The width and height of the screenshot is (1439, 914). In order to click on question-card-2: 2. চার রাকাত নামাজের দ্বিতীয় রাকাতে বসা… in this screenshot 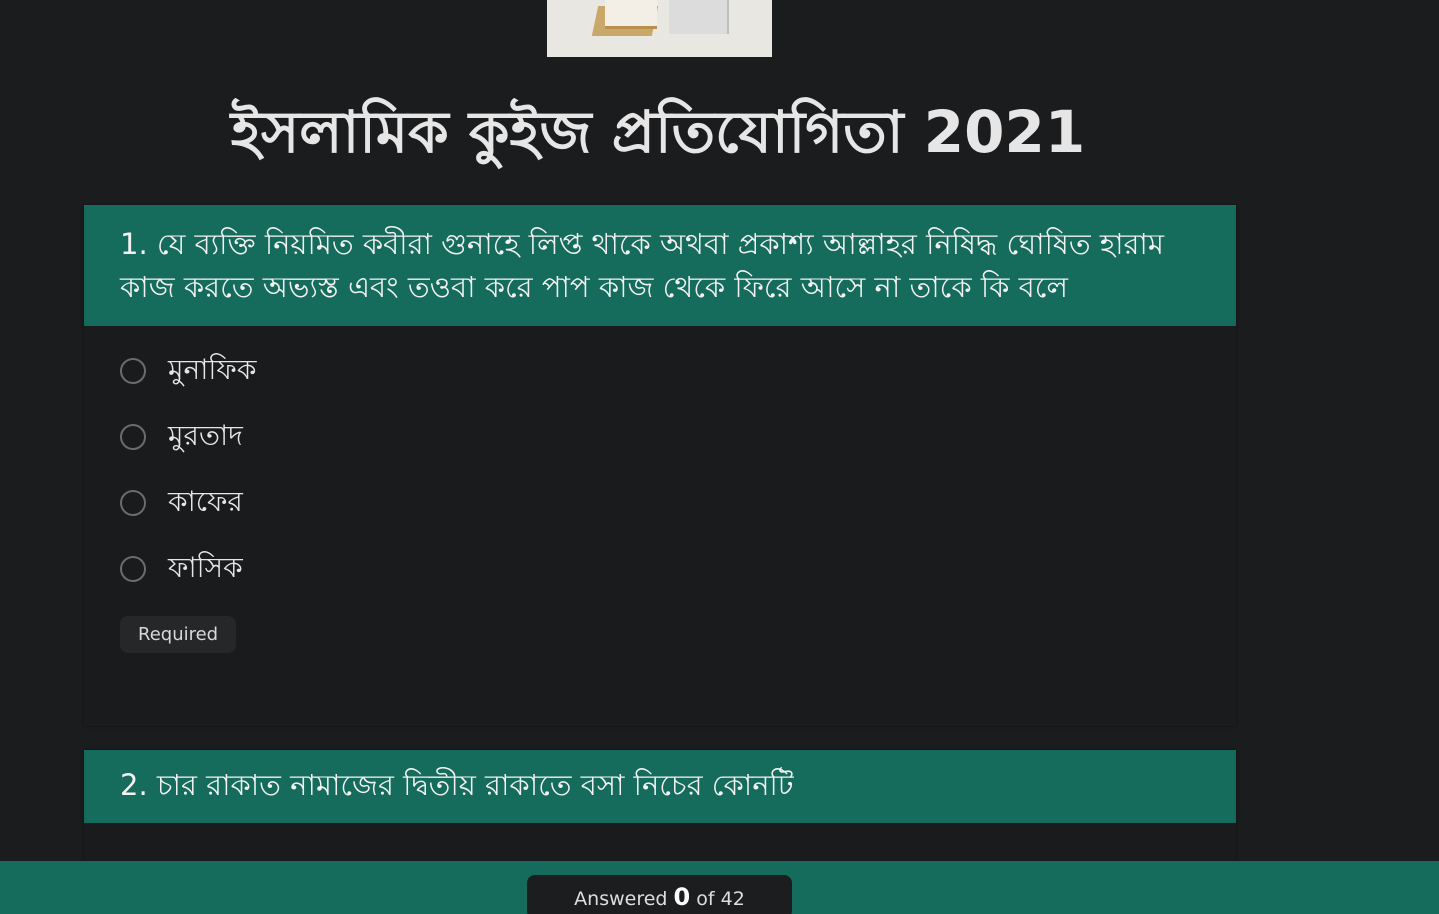, I will do `click(660, 805)`.